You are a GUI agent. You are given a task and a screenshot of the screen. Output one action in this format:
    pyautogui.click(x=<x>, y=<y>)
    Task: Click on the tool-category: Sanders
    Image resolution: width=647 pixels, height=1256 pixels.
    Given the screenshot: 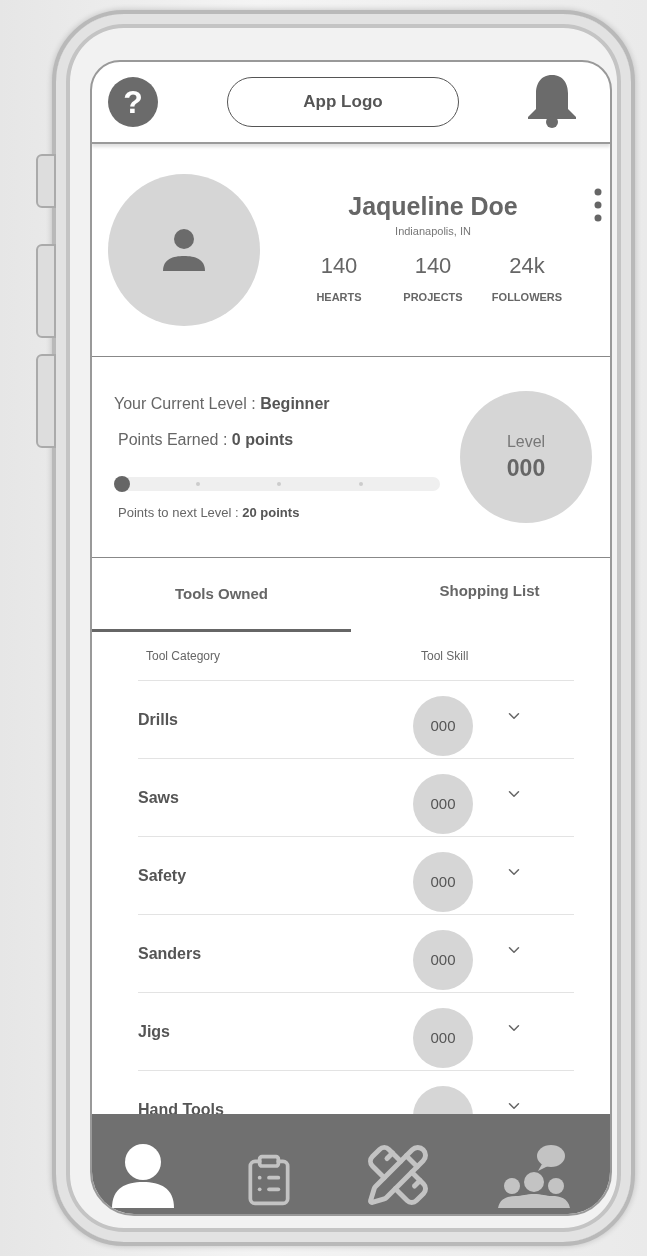 What is the action you would take?
    pyautogui.click(x=170, y=953)
    